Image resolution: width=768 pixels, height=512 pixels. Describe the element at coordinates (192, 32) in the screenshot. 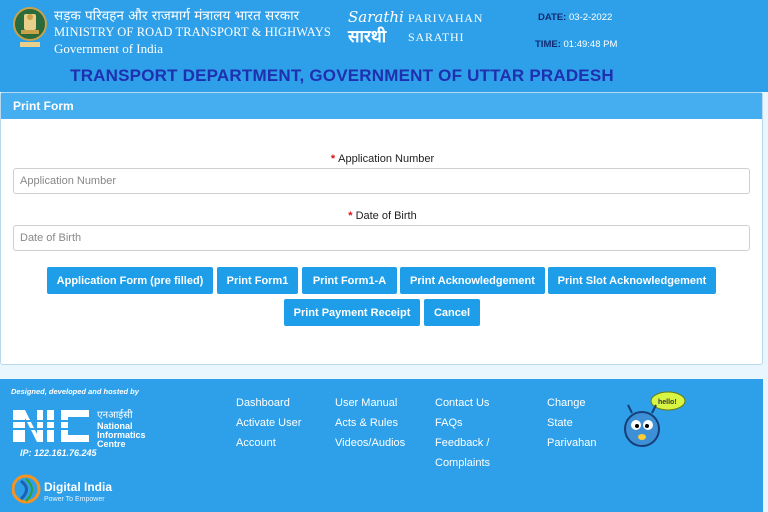

I see `ministry-english-title: MINISTRY OF ROAD TRANSPORT & HIGHWAYS` at that location.